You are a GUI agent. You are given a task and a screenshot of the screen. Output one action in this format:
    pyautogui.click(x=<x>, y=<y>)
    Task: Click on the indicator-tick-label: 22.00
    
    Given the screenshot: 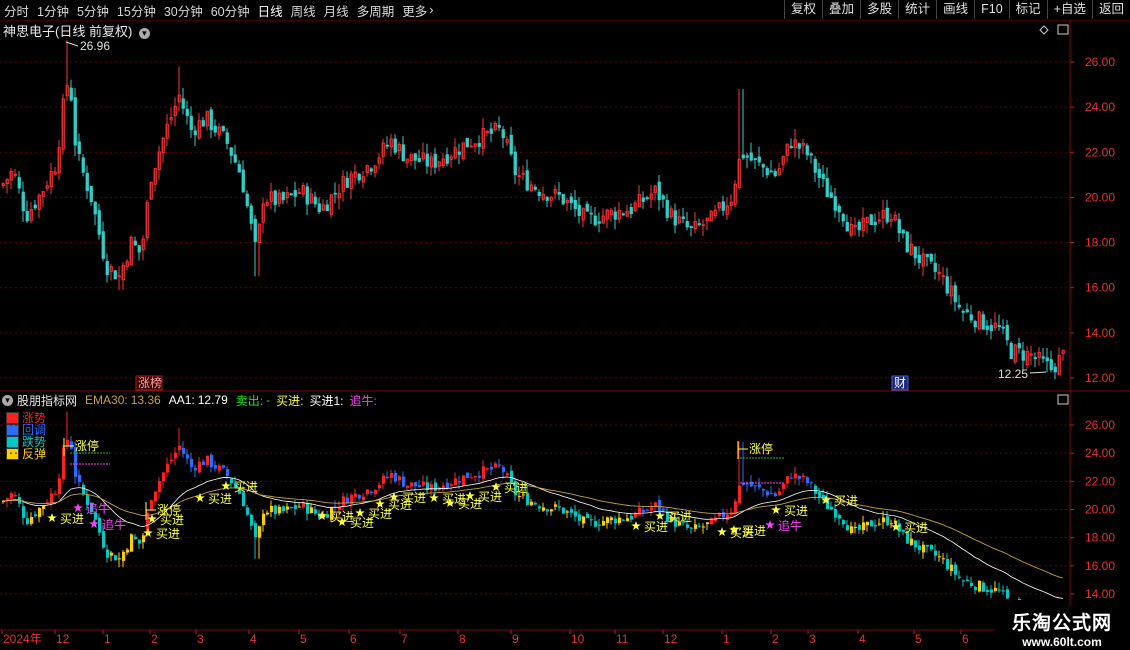 What is the action you would take?
    pyautogui.click(x=1100, y=481)
    